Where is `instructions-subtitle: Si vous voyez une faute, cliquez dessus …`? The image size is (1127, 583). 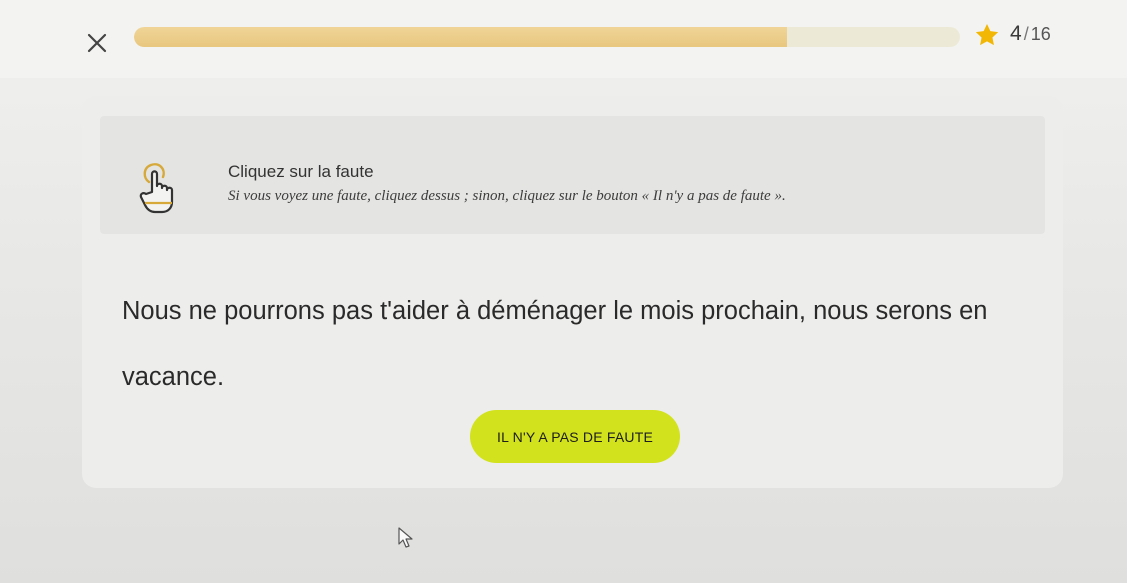
instructions-subtitle: Si vous voyez une faute, cliquez dessus … is located at coordinates (507, 196).